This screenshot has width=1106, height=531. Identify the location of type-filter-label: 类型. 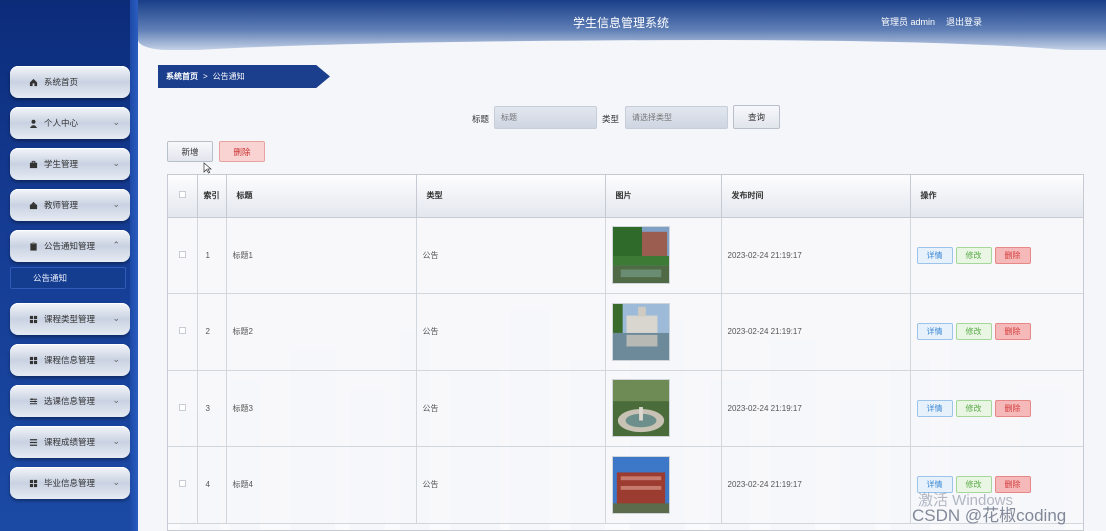
(611, 119).